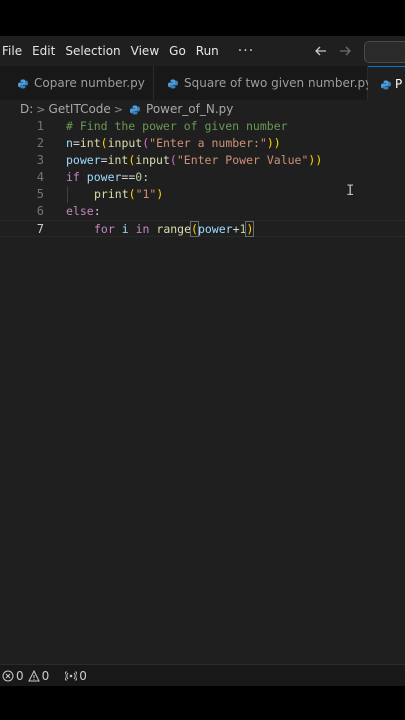 The width and height of the screenshot is (405, 720). What do you see at coordinates (278, 83) in the screenshot?
I see `tab-label: Square of two given number.py` at bounding box center [278, 83].